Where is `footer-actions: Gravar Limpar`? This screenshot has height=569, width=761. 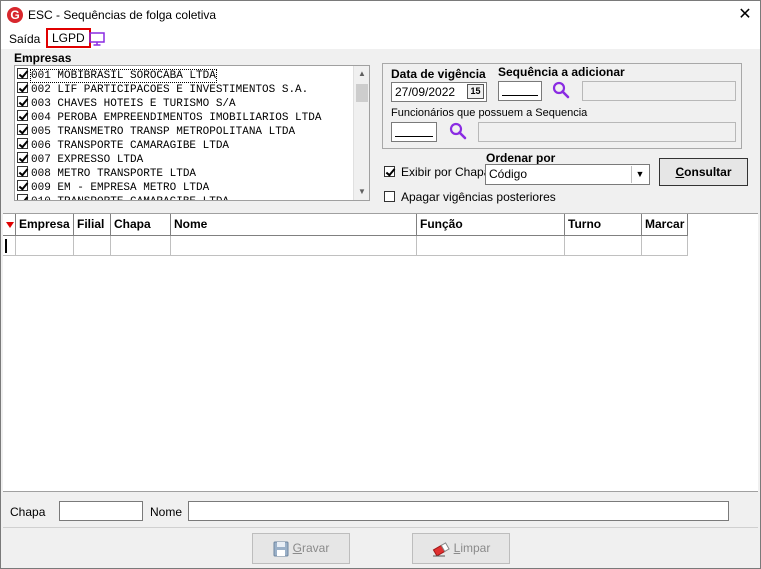 footer-actions: Gravar Limpar is located at coordinates (380, 547).